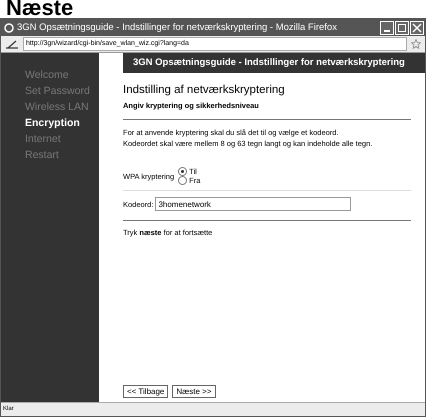  What do you see at coordinates (204, 90) in the screenshot?
I see `section-title: Indstilling af netværkskryptering` at bounding box center [204, 90].